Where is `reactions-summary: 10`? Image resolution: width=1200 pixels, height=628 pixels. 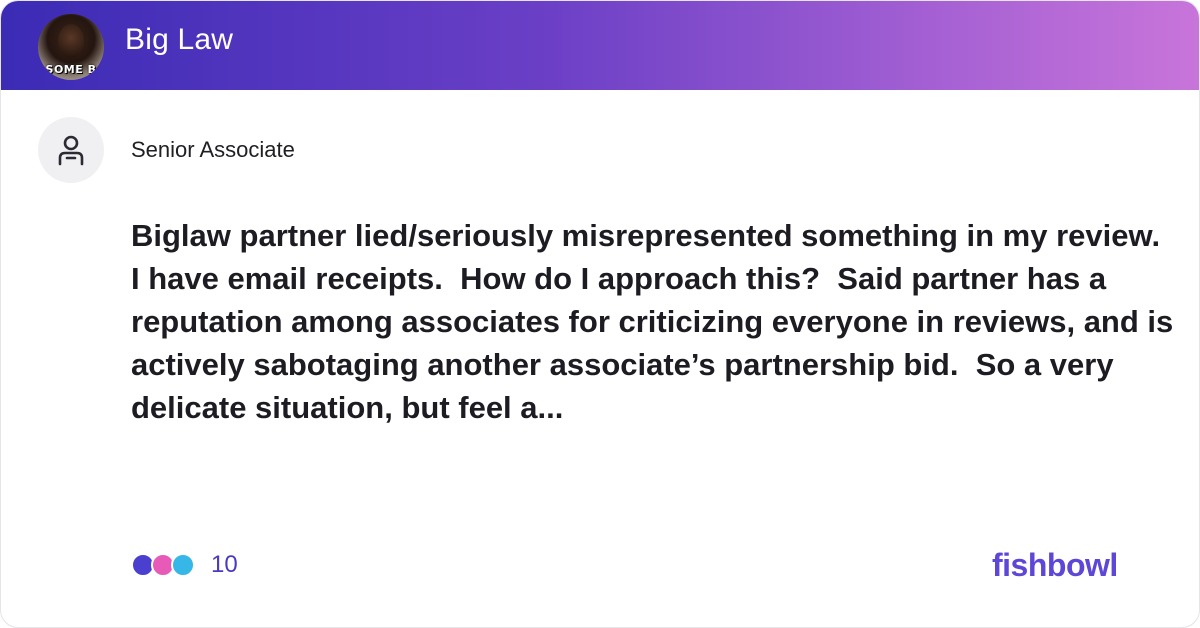 reactions-summary: 10 is located at coordinates (184, 565).